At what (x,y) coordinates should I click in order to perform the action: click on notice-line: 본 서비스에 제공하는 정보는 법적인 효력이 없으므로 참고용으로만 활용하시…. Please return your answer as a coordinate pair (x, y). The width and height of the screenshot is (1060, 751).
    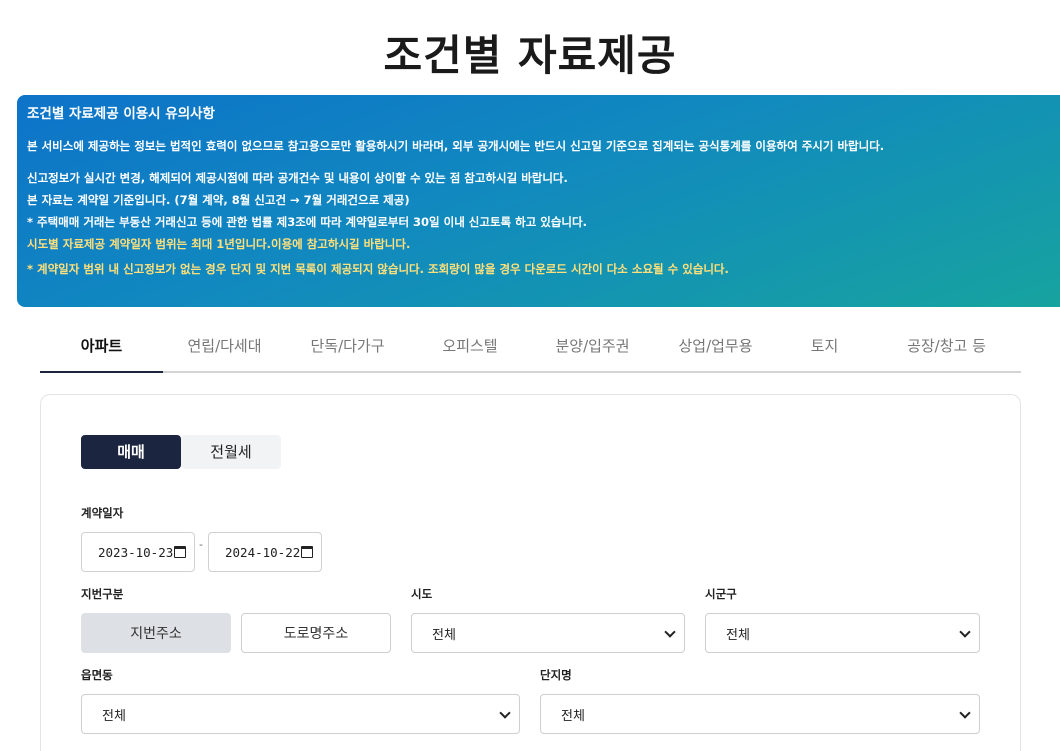
    Looking at the image, I should click on (456, 146).